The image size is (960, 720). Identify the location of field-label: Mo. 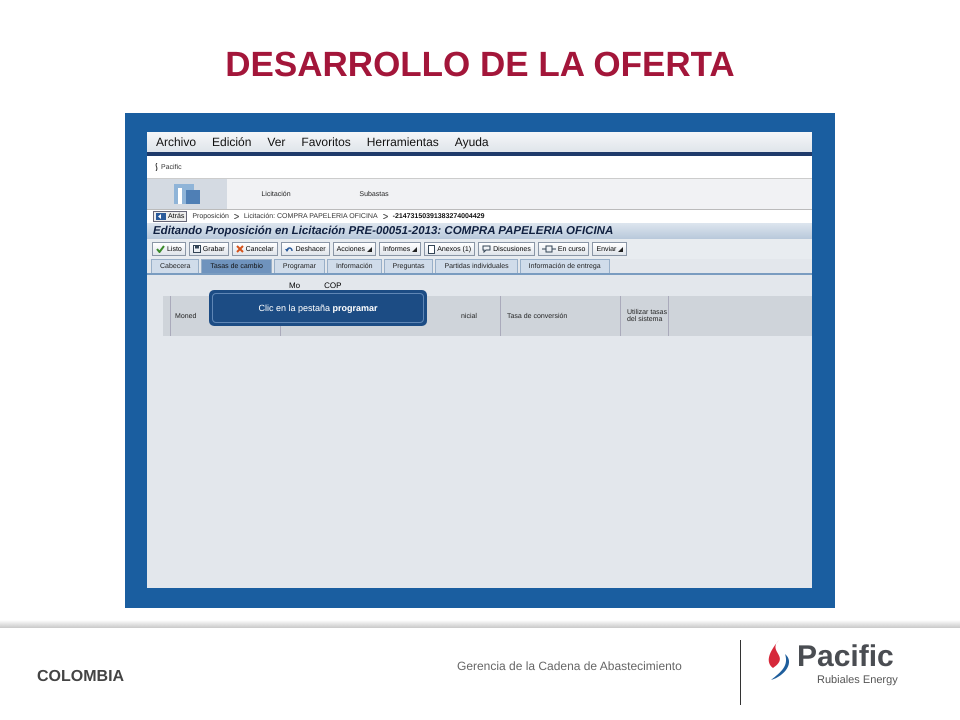
(294, 285).